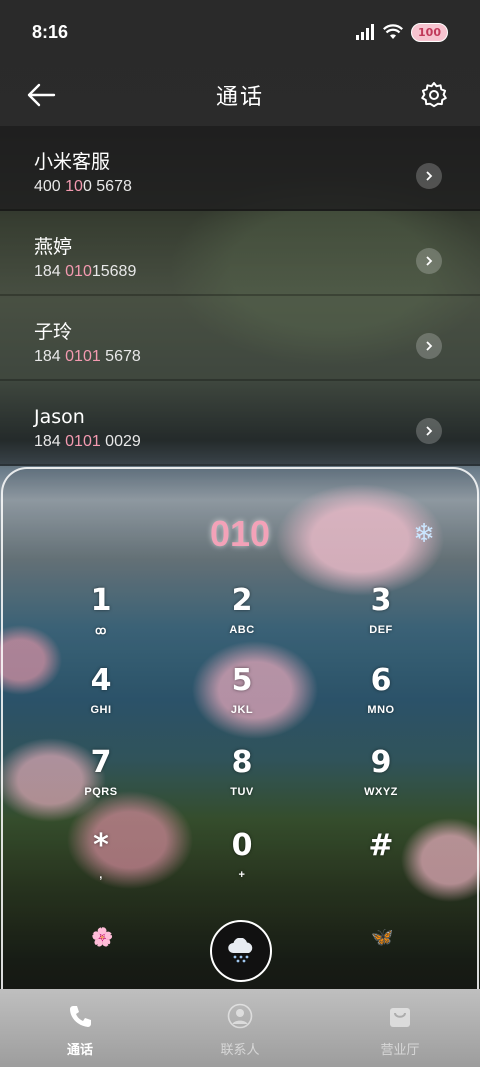 This screenshot has width=480, height=1067. What do you see at coordinates (434, 95) in the screenshot?
I see `gear-icon` at bounding box center [434, 95].